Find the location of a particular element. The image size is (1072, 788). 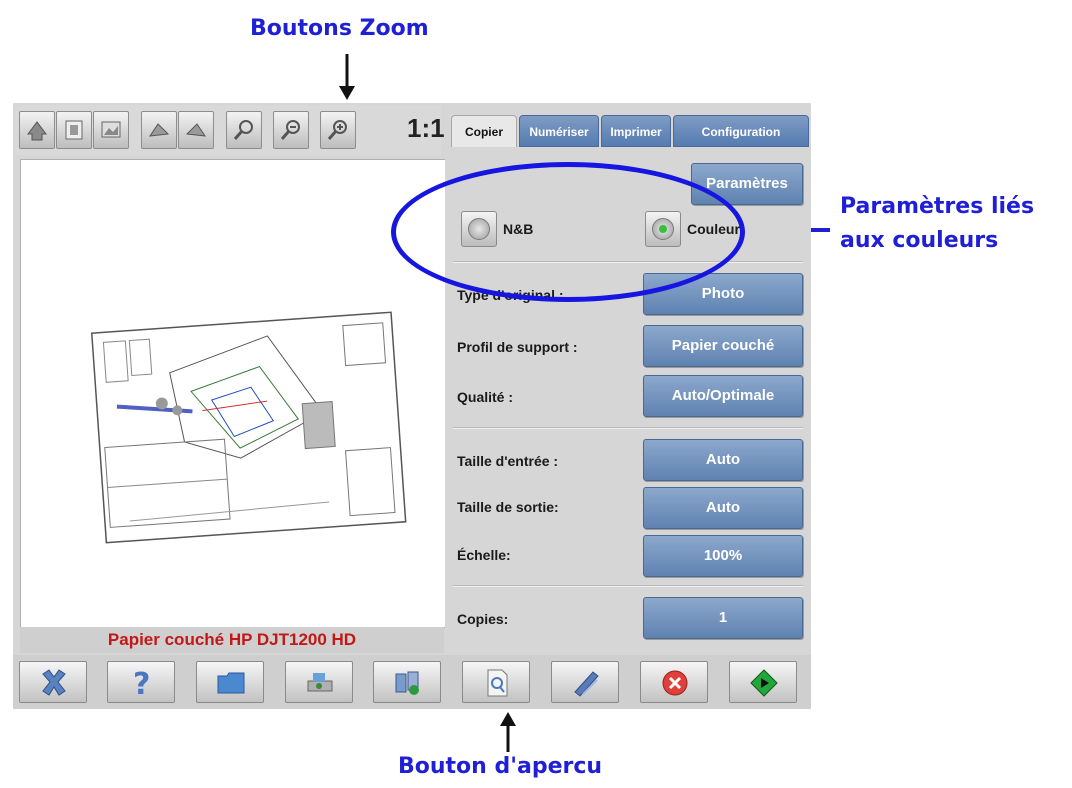

start-icon is located at coordinates (764, 683).